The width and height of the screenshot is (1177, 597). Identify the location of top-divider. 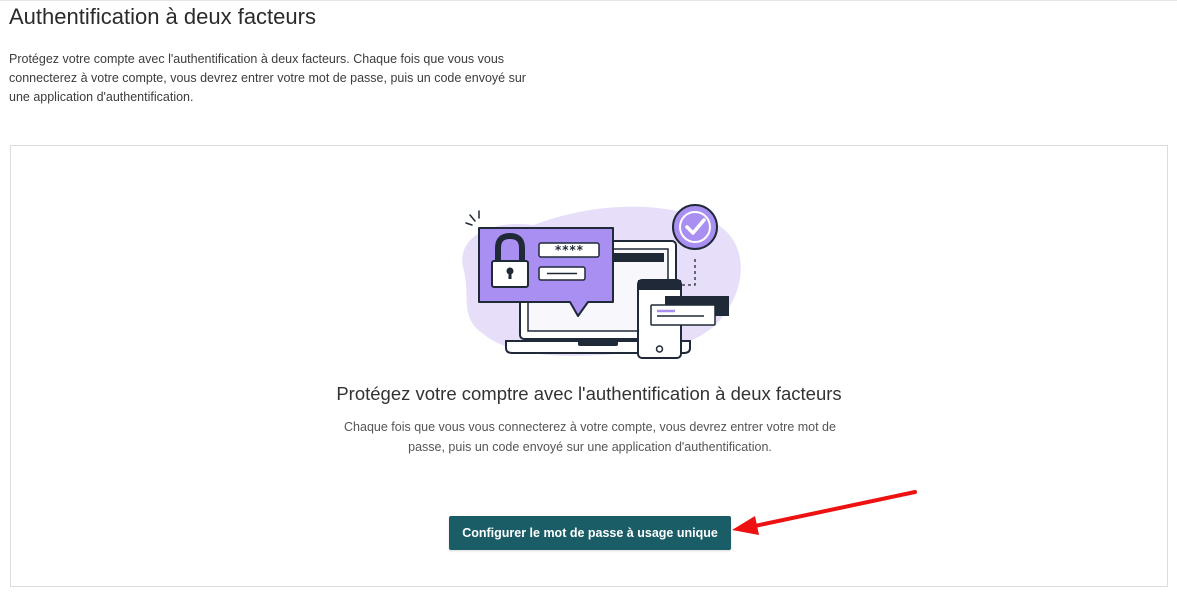
(588, 0).